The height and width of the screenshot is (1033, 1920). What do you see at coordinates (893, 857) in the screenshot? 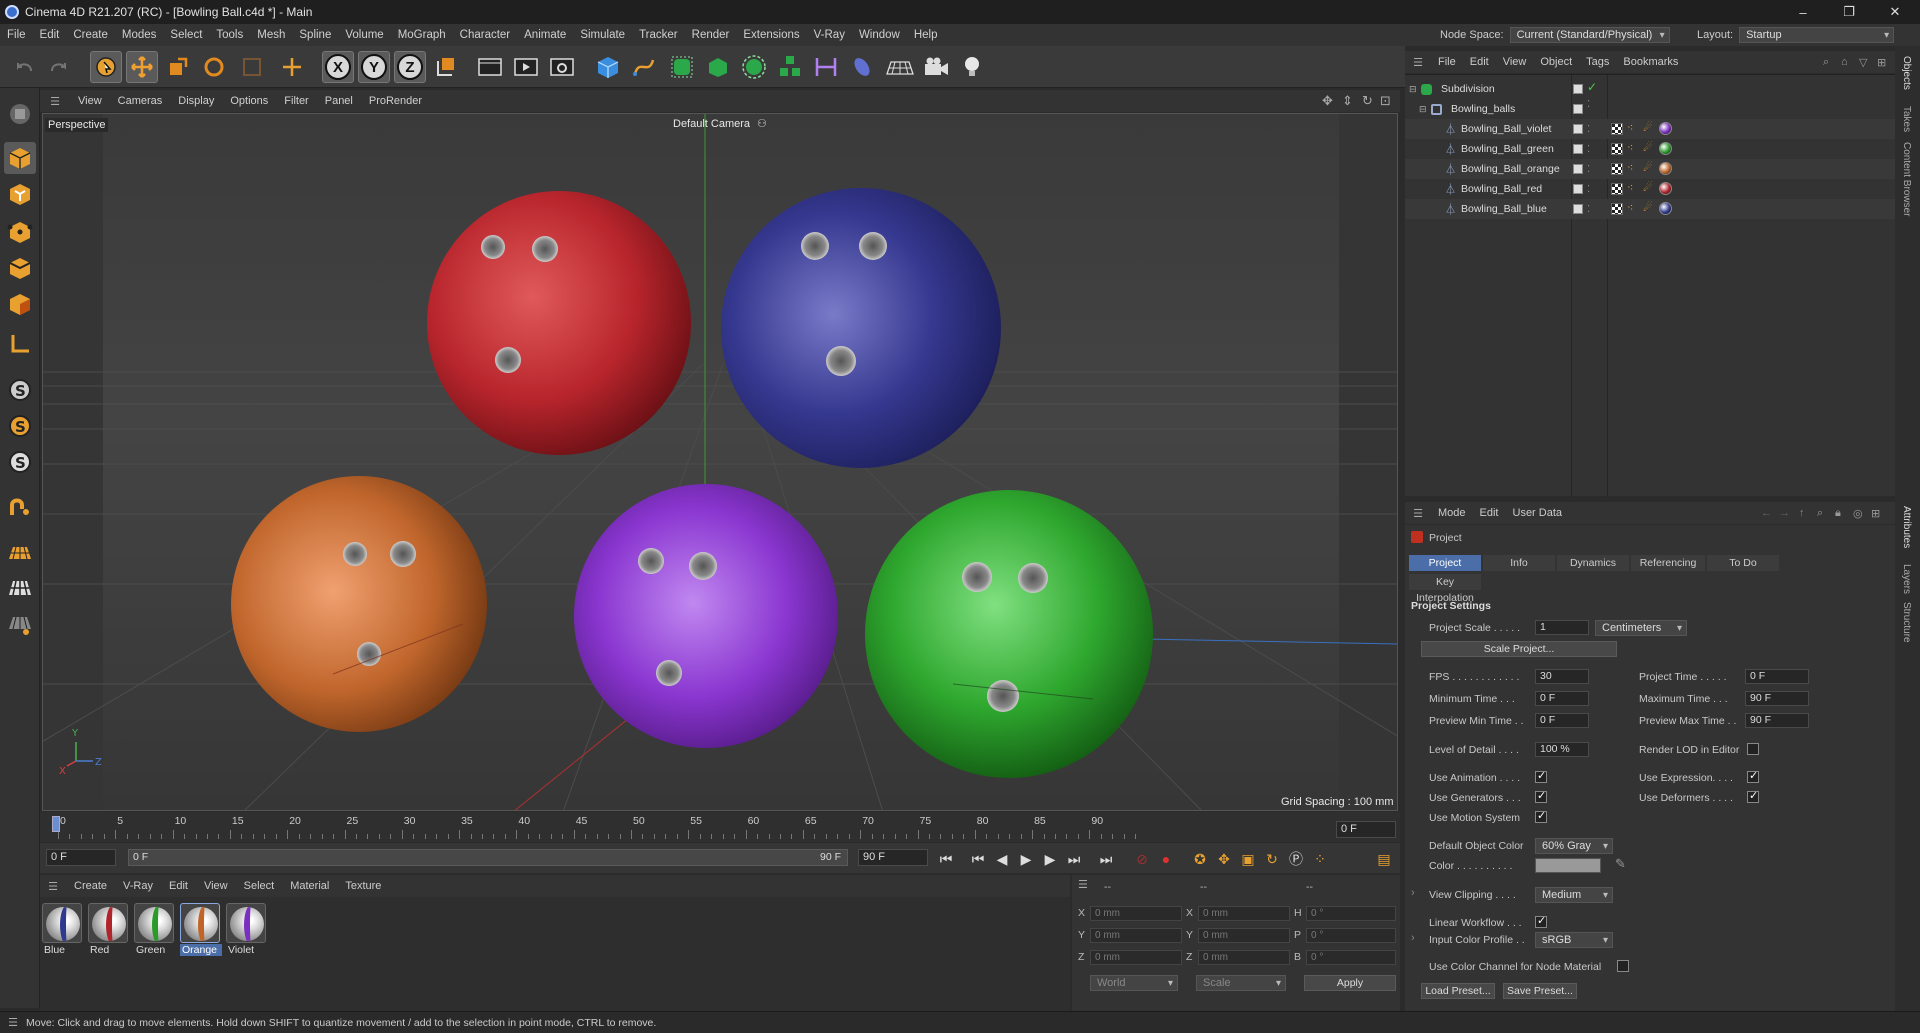
I see `end-frame-field: 90 F` at bounding box center [893, 857].